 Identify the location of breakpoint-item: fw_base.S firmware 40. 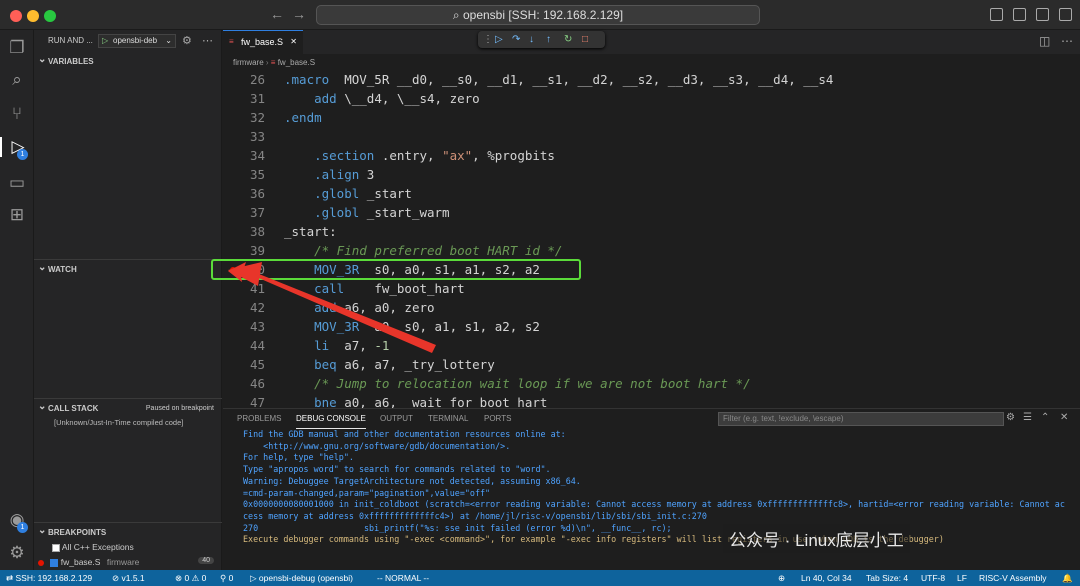
(128, 562).